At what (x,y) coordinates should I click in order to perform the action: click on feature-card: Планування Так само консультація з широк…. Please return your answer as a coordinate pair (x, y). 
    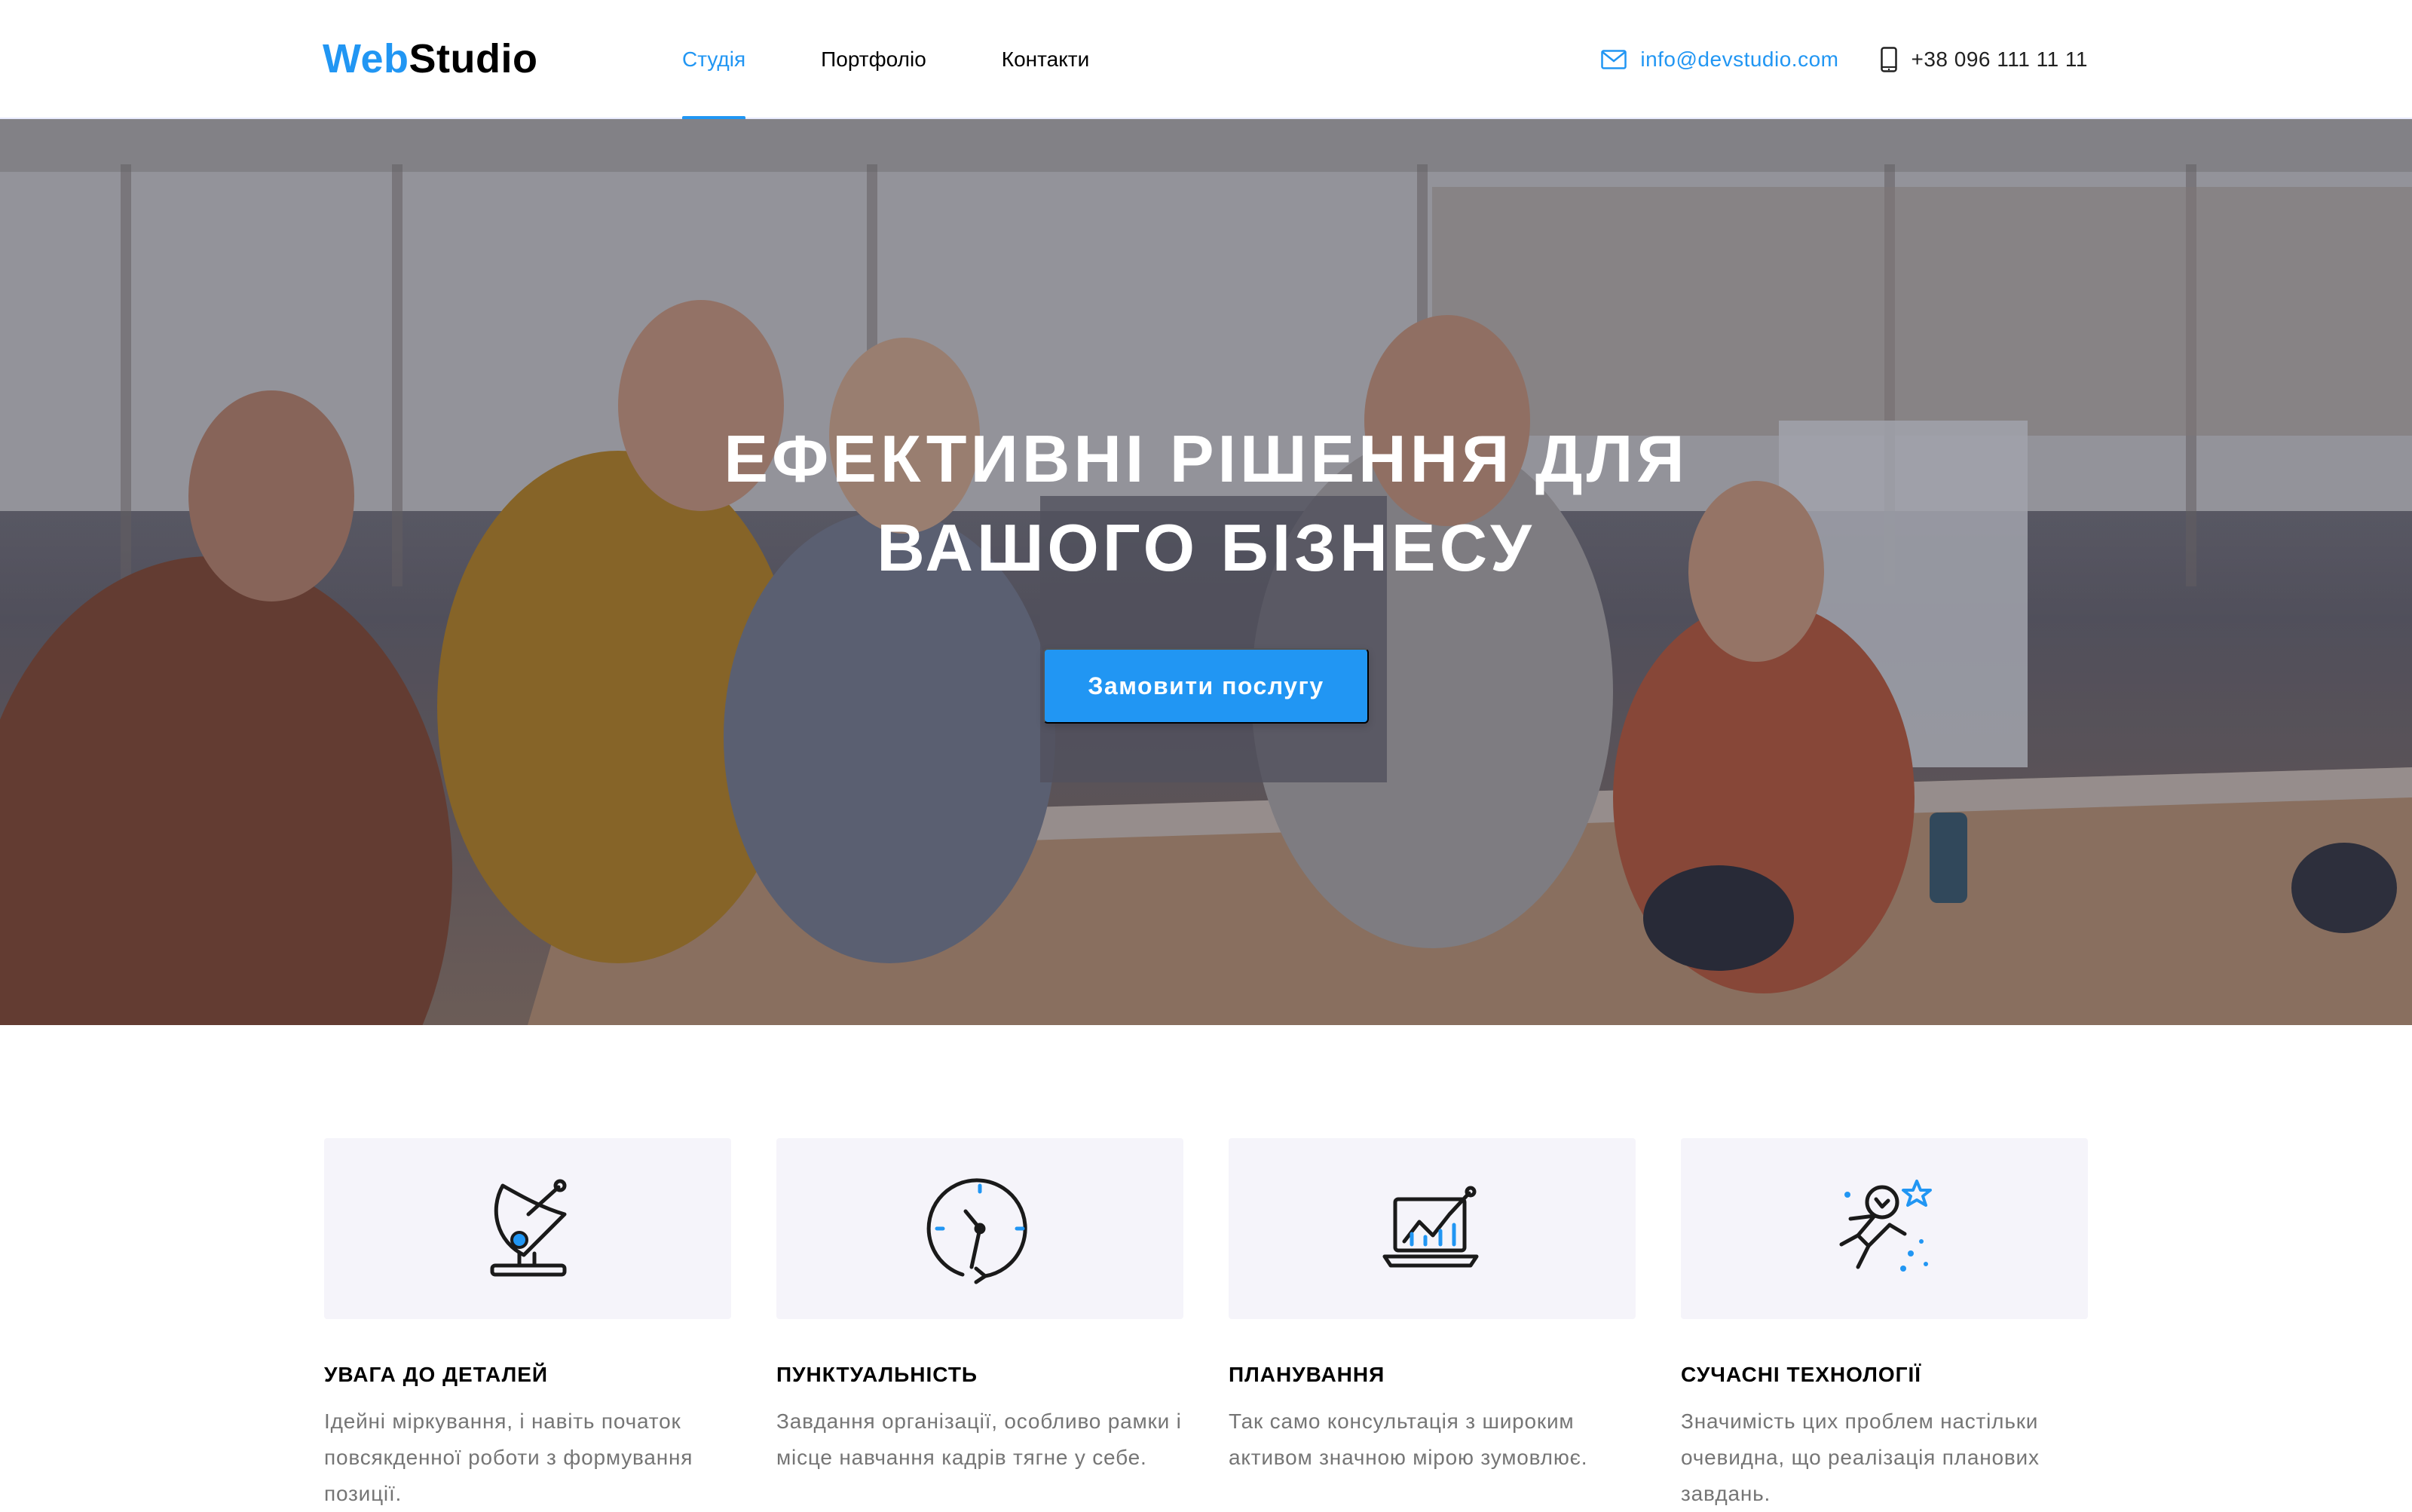
    Looking at the image, I should click on (1432, 1325).